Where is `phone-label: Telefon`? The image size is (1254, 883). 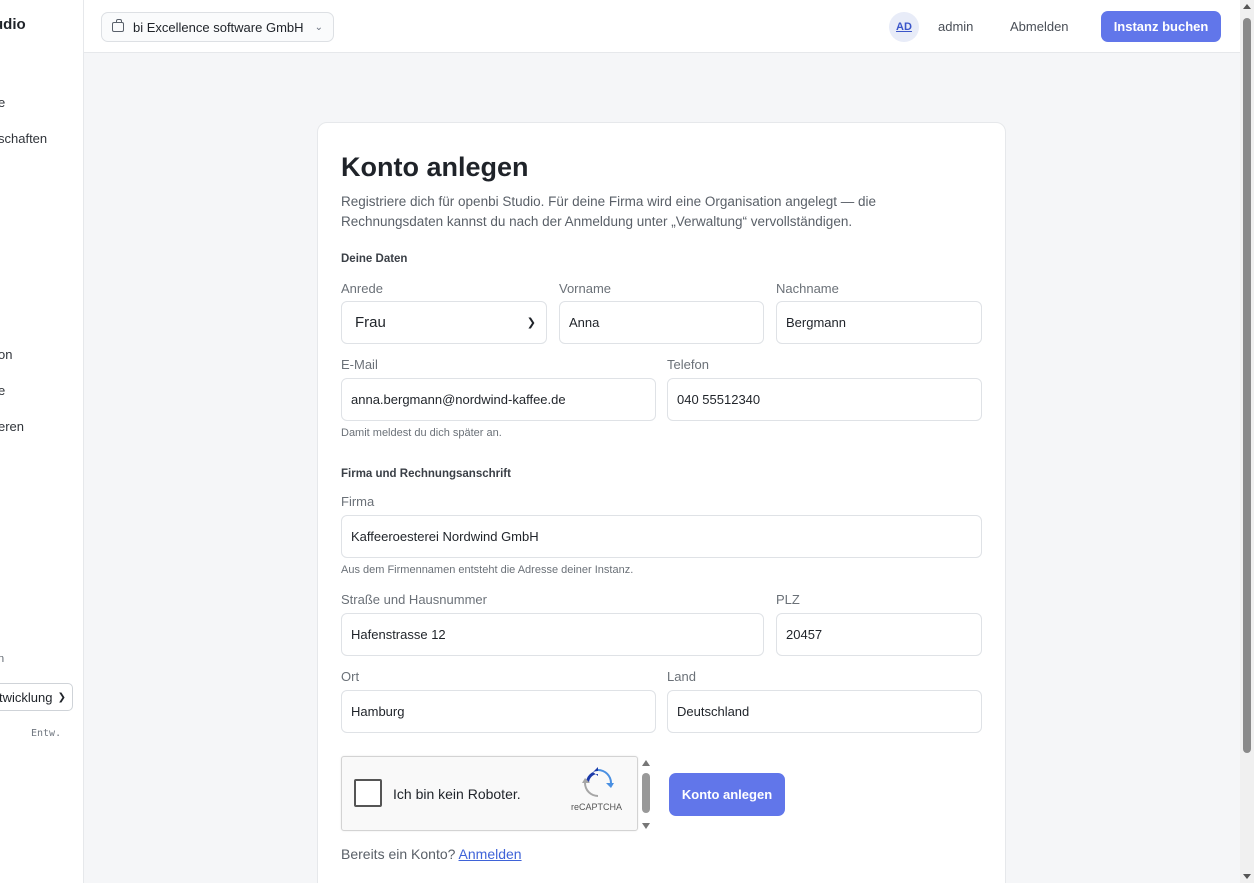
phone-label: Telefon is located at coordinates (688, 364).